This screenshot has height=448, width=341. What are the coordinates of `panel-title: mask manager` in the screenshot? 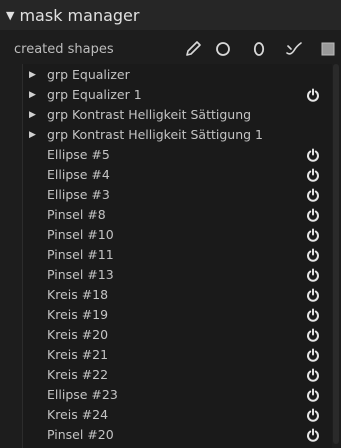 It's located at (79, 15).